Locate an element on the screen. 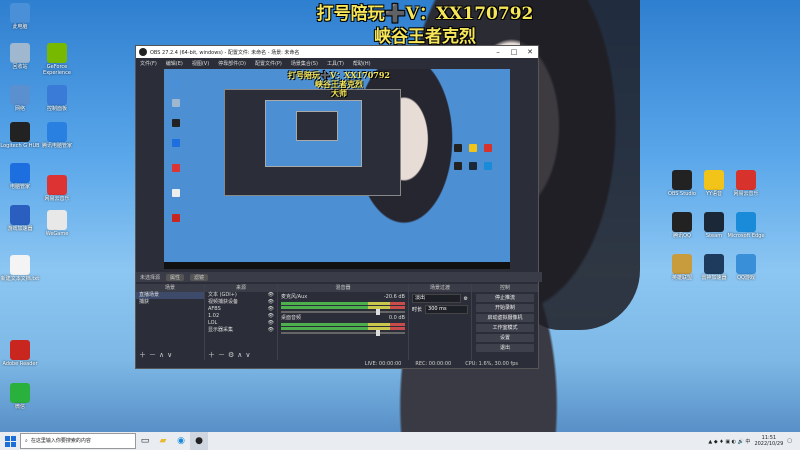  file-explorer-icon: ▰ is located at coordinates (163, 441).